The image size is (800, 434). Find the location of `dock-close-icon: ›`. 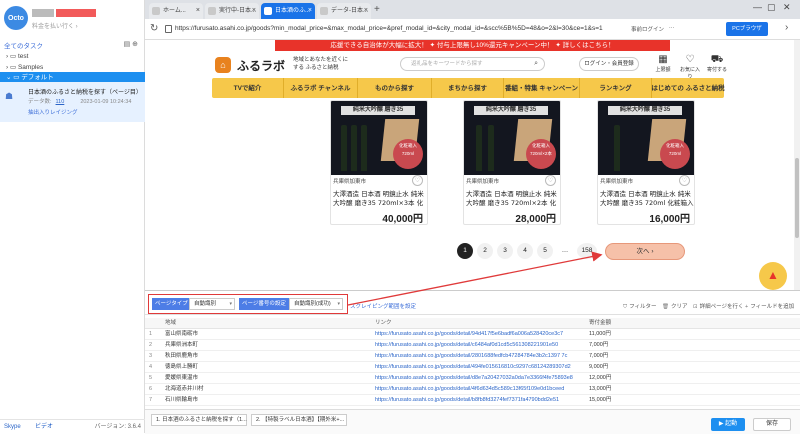

dock-close-icon: › is located at coordinates (786, 27).